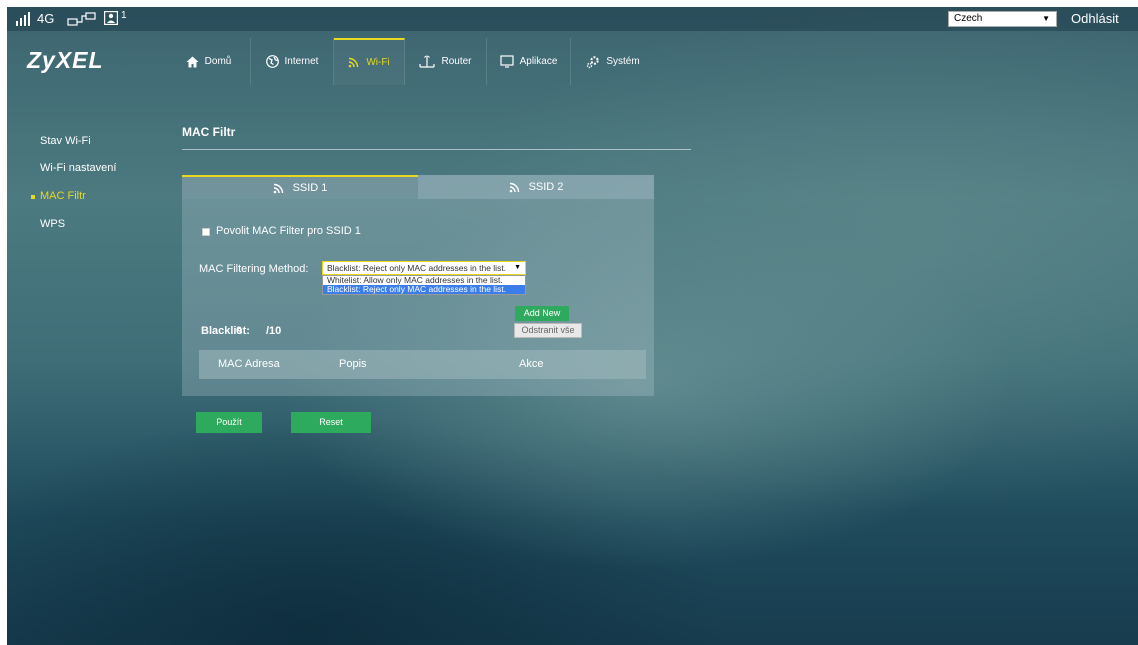  Describe the element at coordinates (206, 232) in the screenshot. I see `enable-mac-filter-checkbox` at that location.